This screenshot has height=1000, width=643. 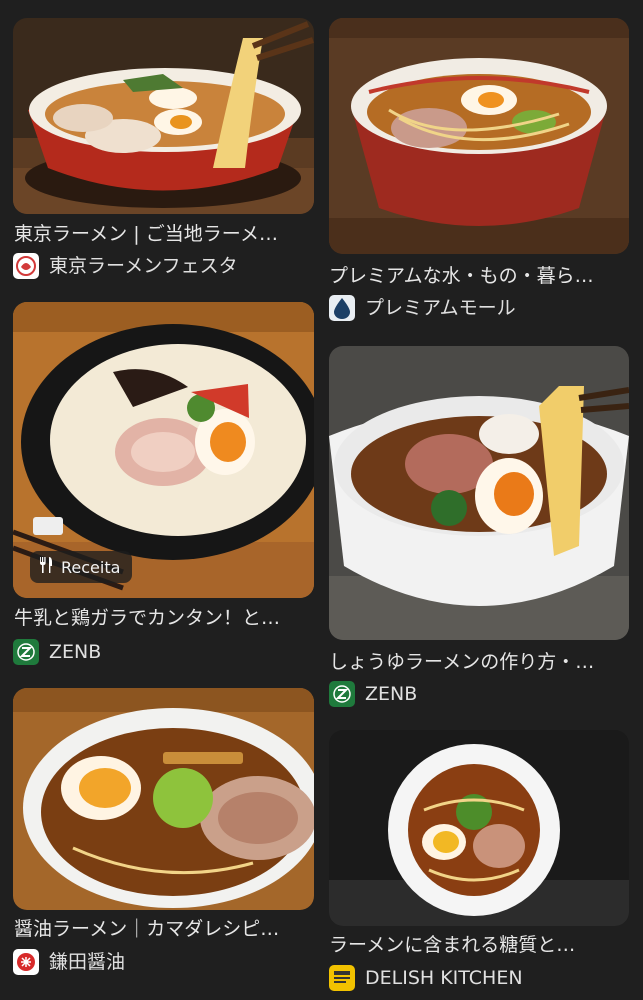 What do you see at coordinates (342, 978) in the screenshot?
I see `delish-kitchen-favicon-icon` at bounding box center [342, 978].